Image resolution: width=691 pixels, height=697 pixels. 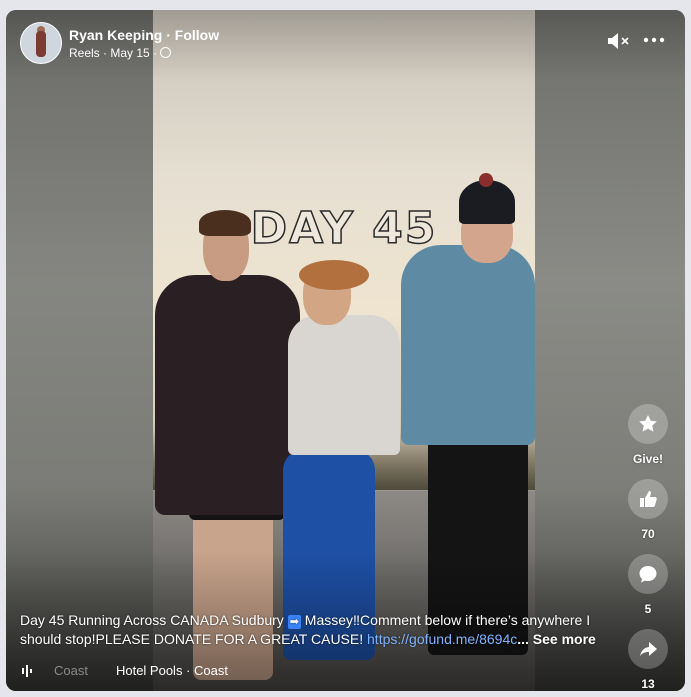 What do you see at coordinates (647, 459) in the screenshot?
I see `give-label: Give!` at bounding box center [647, 459].